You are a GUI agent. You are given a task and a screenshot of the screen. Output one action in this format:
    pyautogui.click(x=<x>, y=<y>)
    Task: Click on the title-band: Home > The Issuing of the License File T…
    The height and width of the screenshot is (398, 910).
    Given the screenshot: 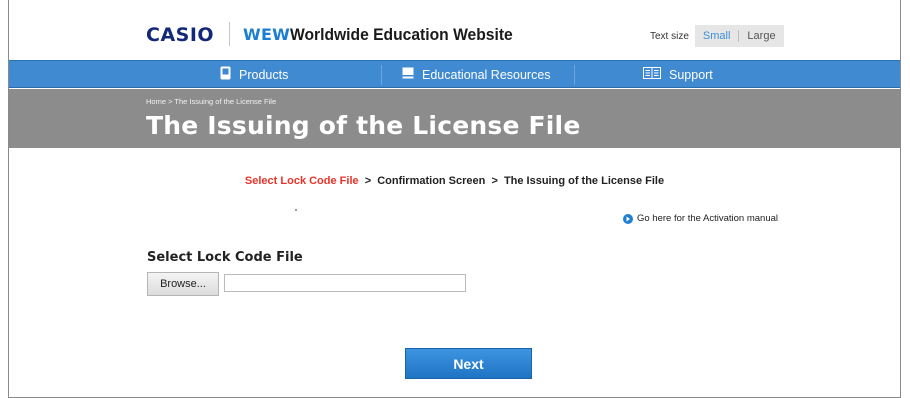 What is the action you would take?
    pyautogui.click(x=454, y=118)
    